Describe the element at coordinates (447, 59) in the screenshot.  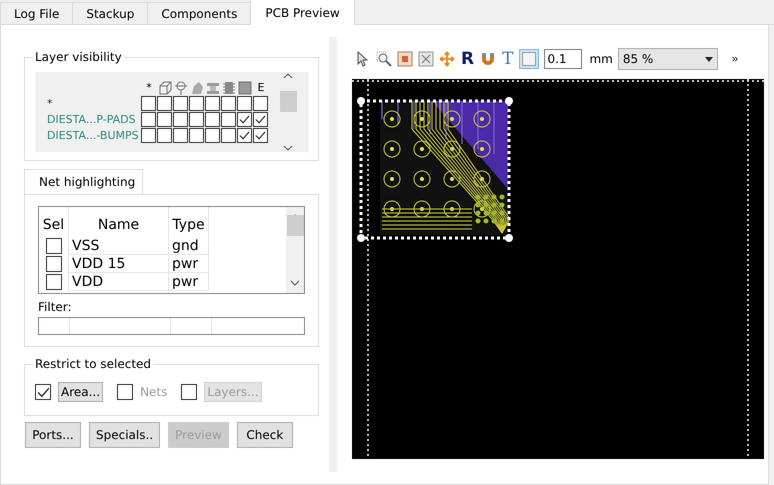
I see `move-icon` at that location.